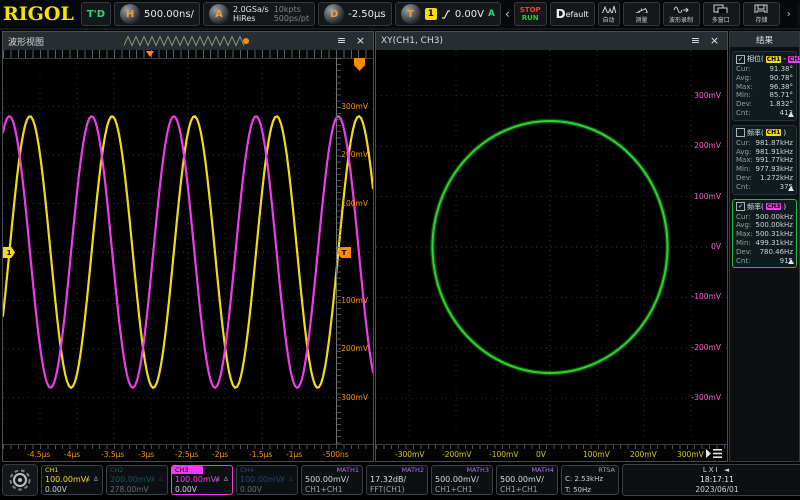 Image resolution: width=800 pixels, height=500 pixels. I want to click on channel-offset: 0.00V, so click(251, 489).